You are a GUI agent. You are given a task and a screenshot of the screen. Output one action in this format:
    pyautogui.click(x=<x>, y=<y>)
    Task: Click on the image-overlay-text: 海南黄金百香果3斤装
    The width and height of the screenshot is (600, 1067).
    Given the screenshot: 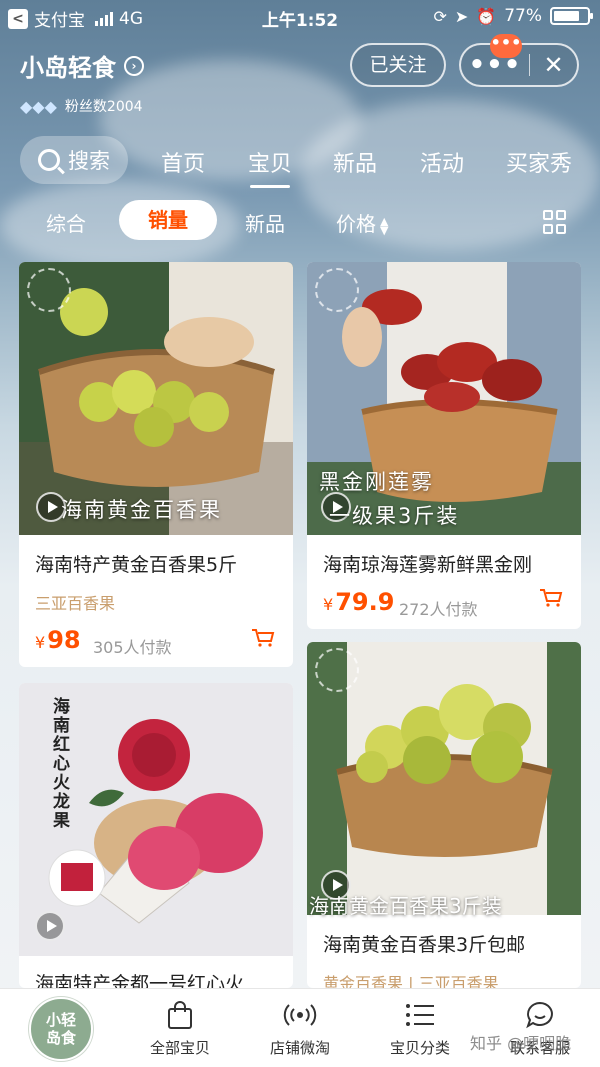 What is the action you would take?
    pyautogui.click(x=405, y=906)
    